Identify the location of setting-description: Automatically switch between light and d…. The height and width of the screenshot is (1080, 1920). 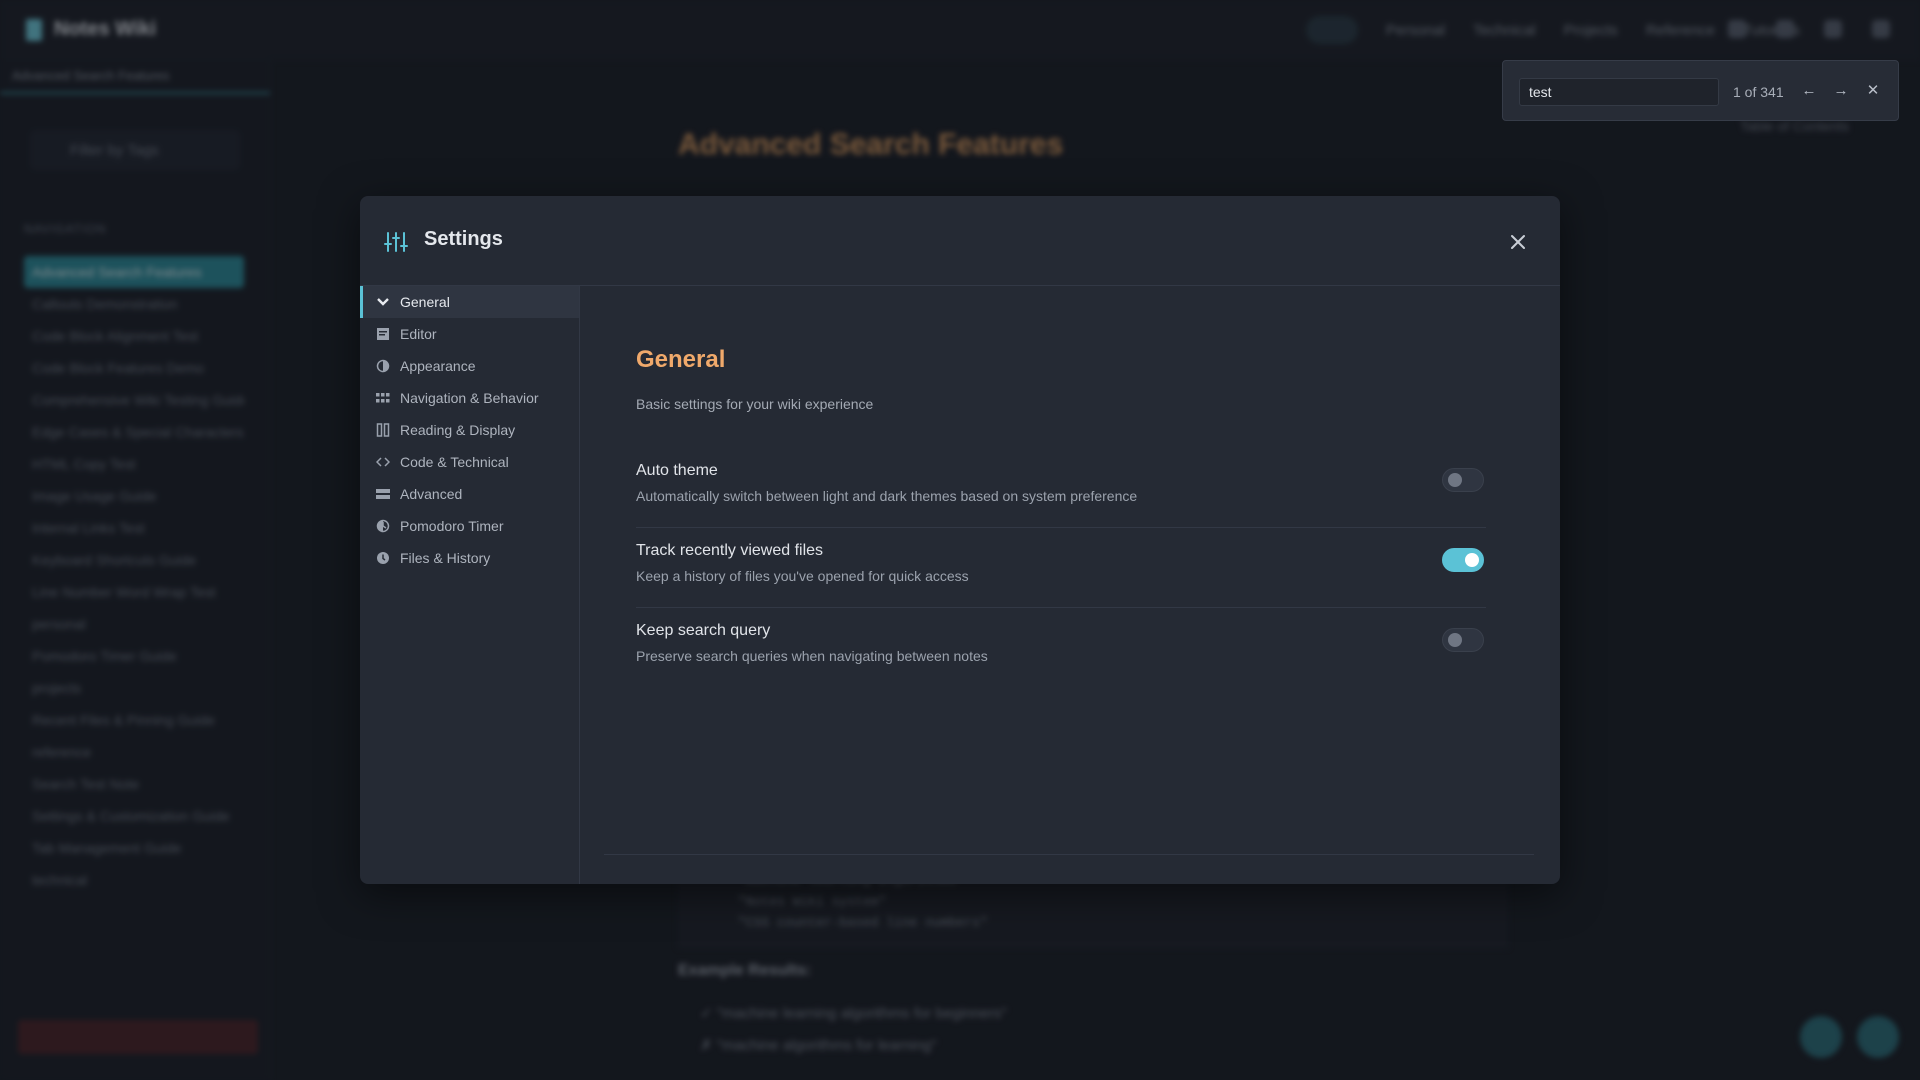
(887, 496).